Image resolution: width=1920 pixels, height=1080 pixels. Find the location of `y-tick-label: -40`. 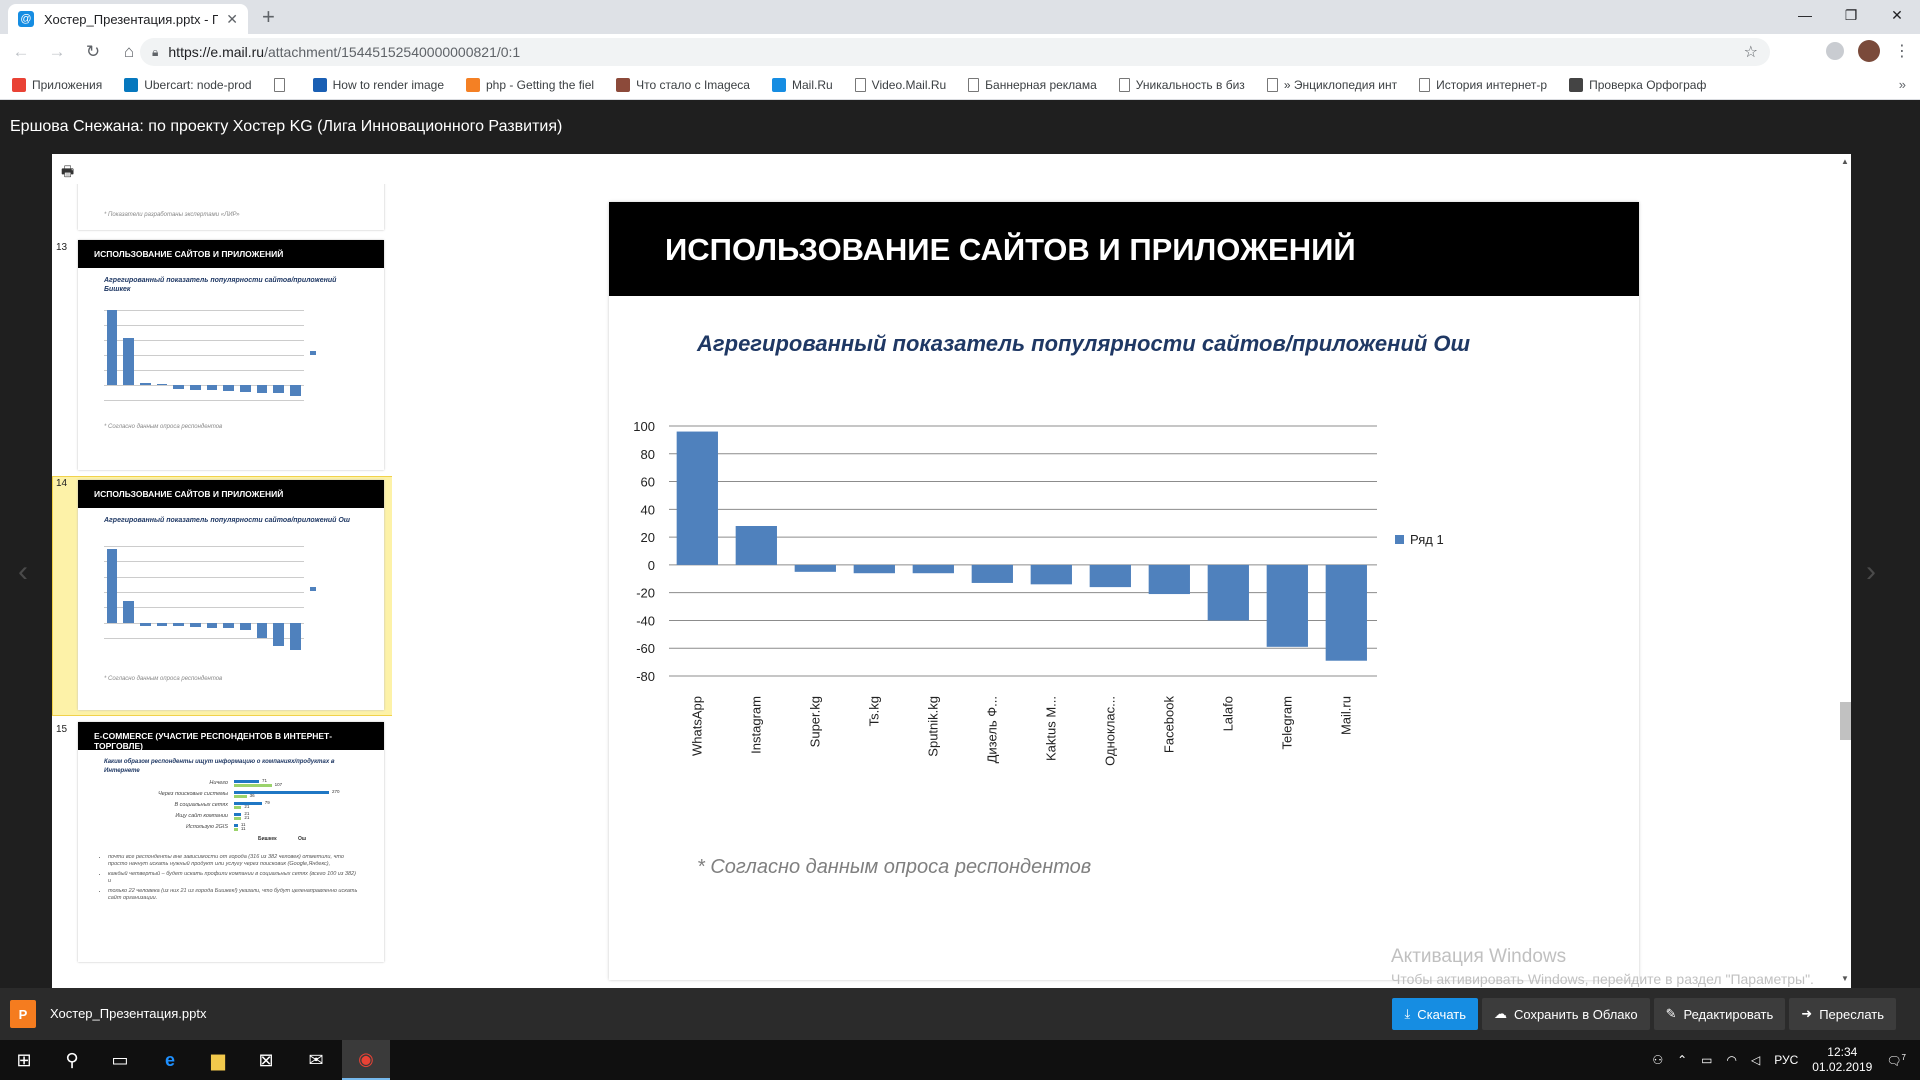

y-tick-label: -40 is located at coordinates (645, 620).